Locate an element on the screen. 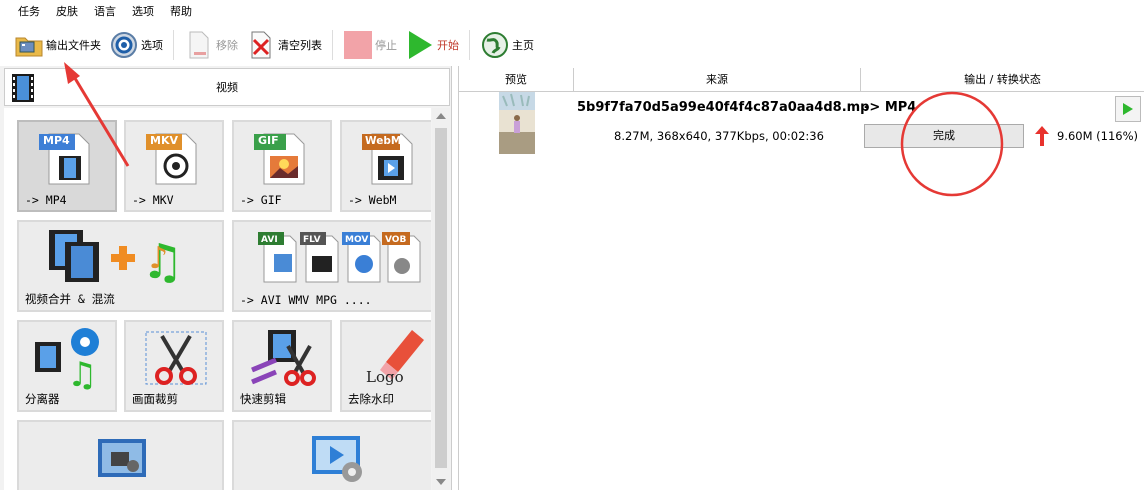 The image size is (1144, 490). file-name-text: 5b9f7fa70d5a99e40f4f4c87a0aa4d8.mp is located at coordinates (723, 107).